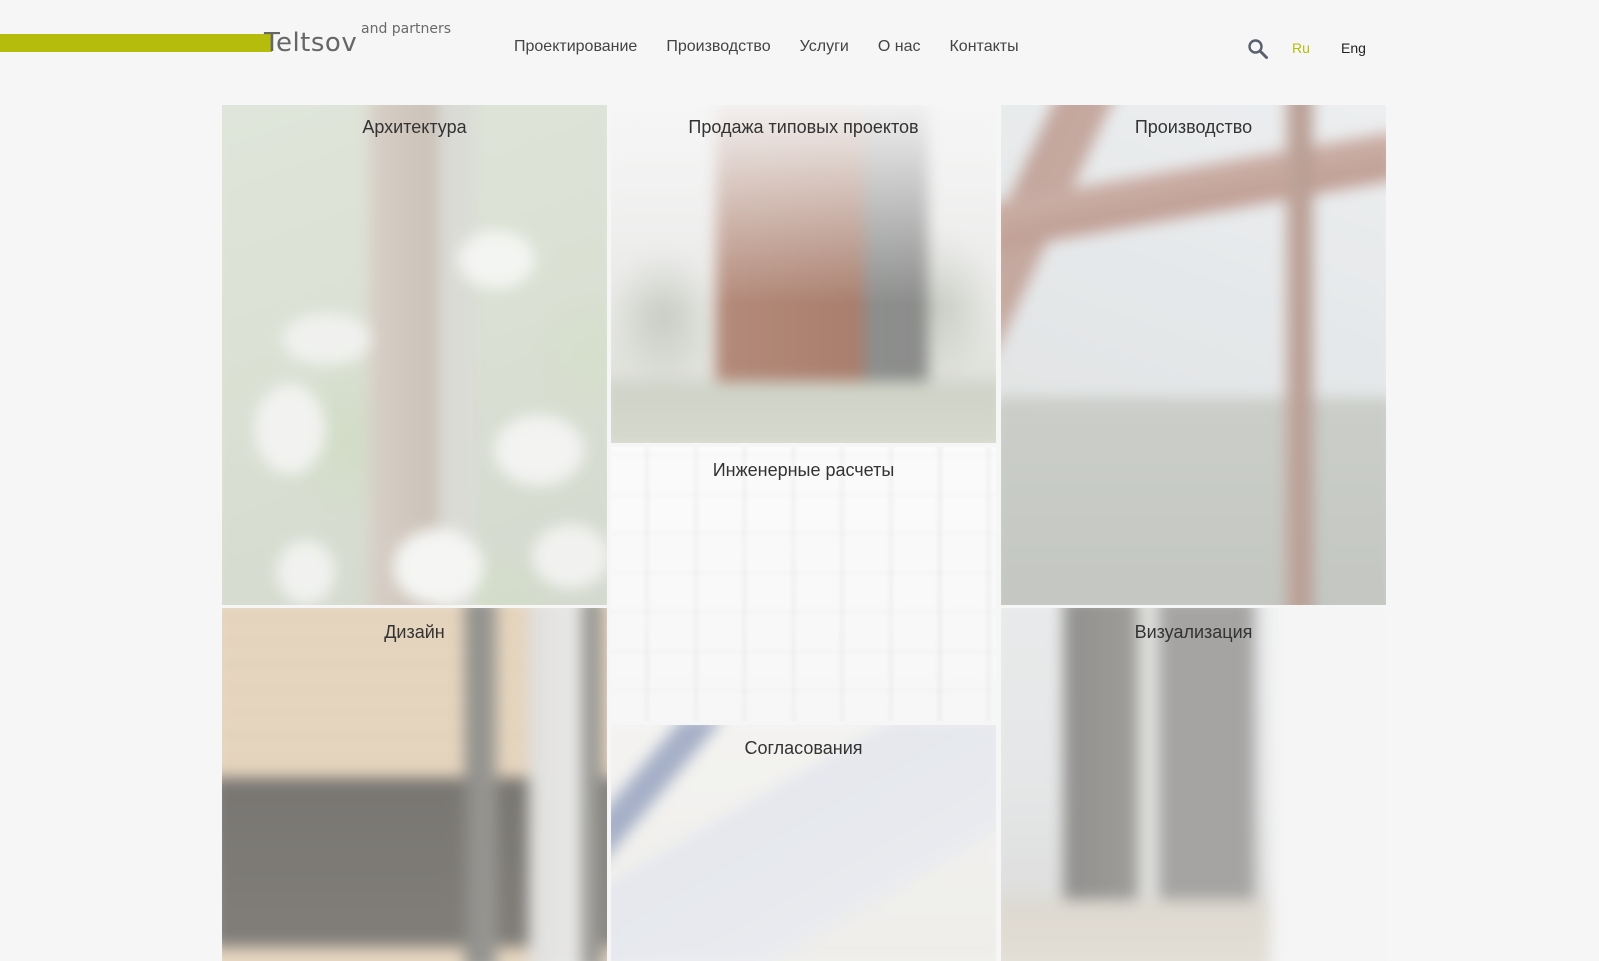 This screenshot has height=961, width=1599. I want to click on tile-design: Дизайн, so click(414, 784).